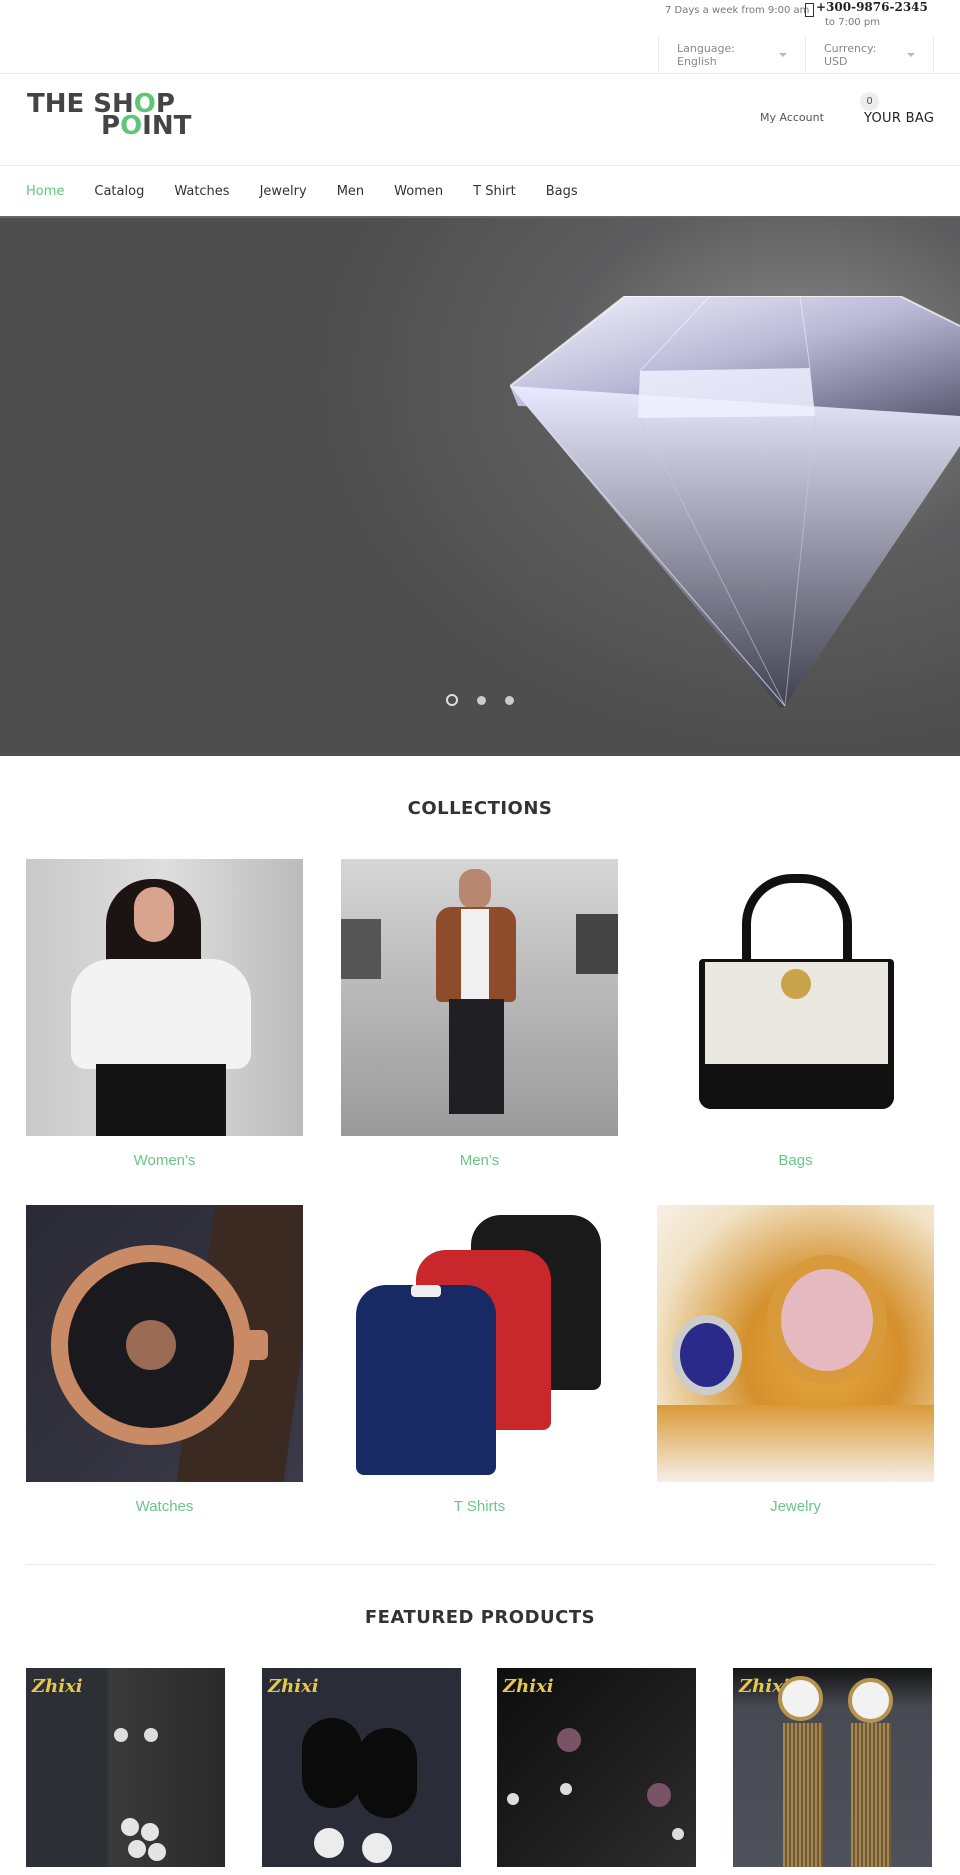 The width and height of the screenshot is (960, 1875). Describe the element at coordinates (201, 191) in the screenshot. I see `nav-item-watches: Watches` at that location.